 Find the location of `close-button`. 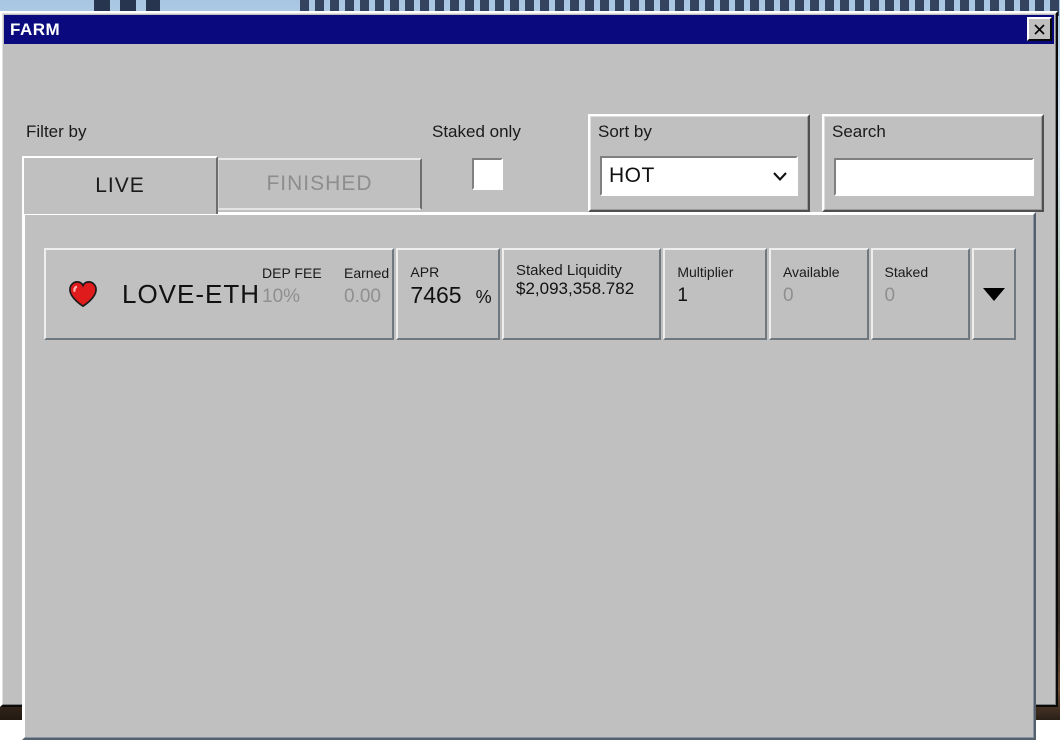

close-button is located at coordinates (1039, 29).